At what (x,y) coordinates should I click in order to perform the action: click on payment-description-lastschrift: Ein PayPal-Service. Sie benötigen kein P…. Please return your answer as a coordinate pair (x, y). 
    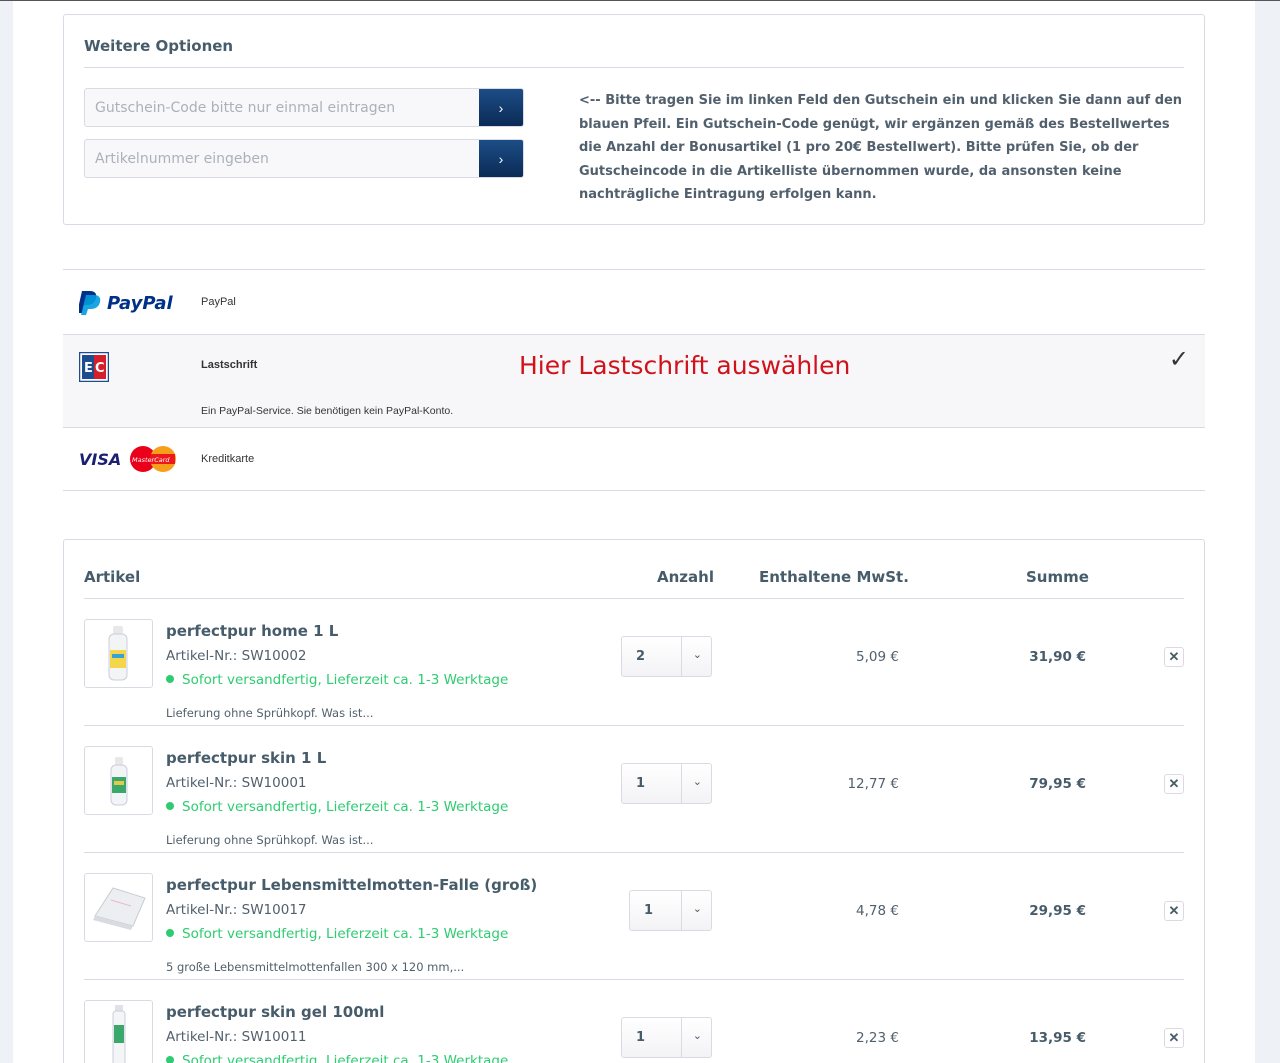
    Looking at the image, I should click on (327, 411).